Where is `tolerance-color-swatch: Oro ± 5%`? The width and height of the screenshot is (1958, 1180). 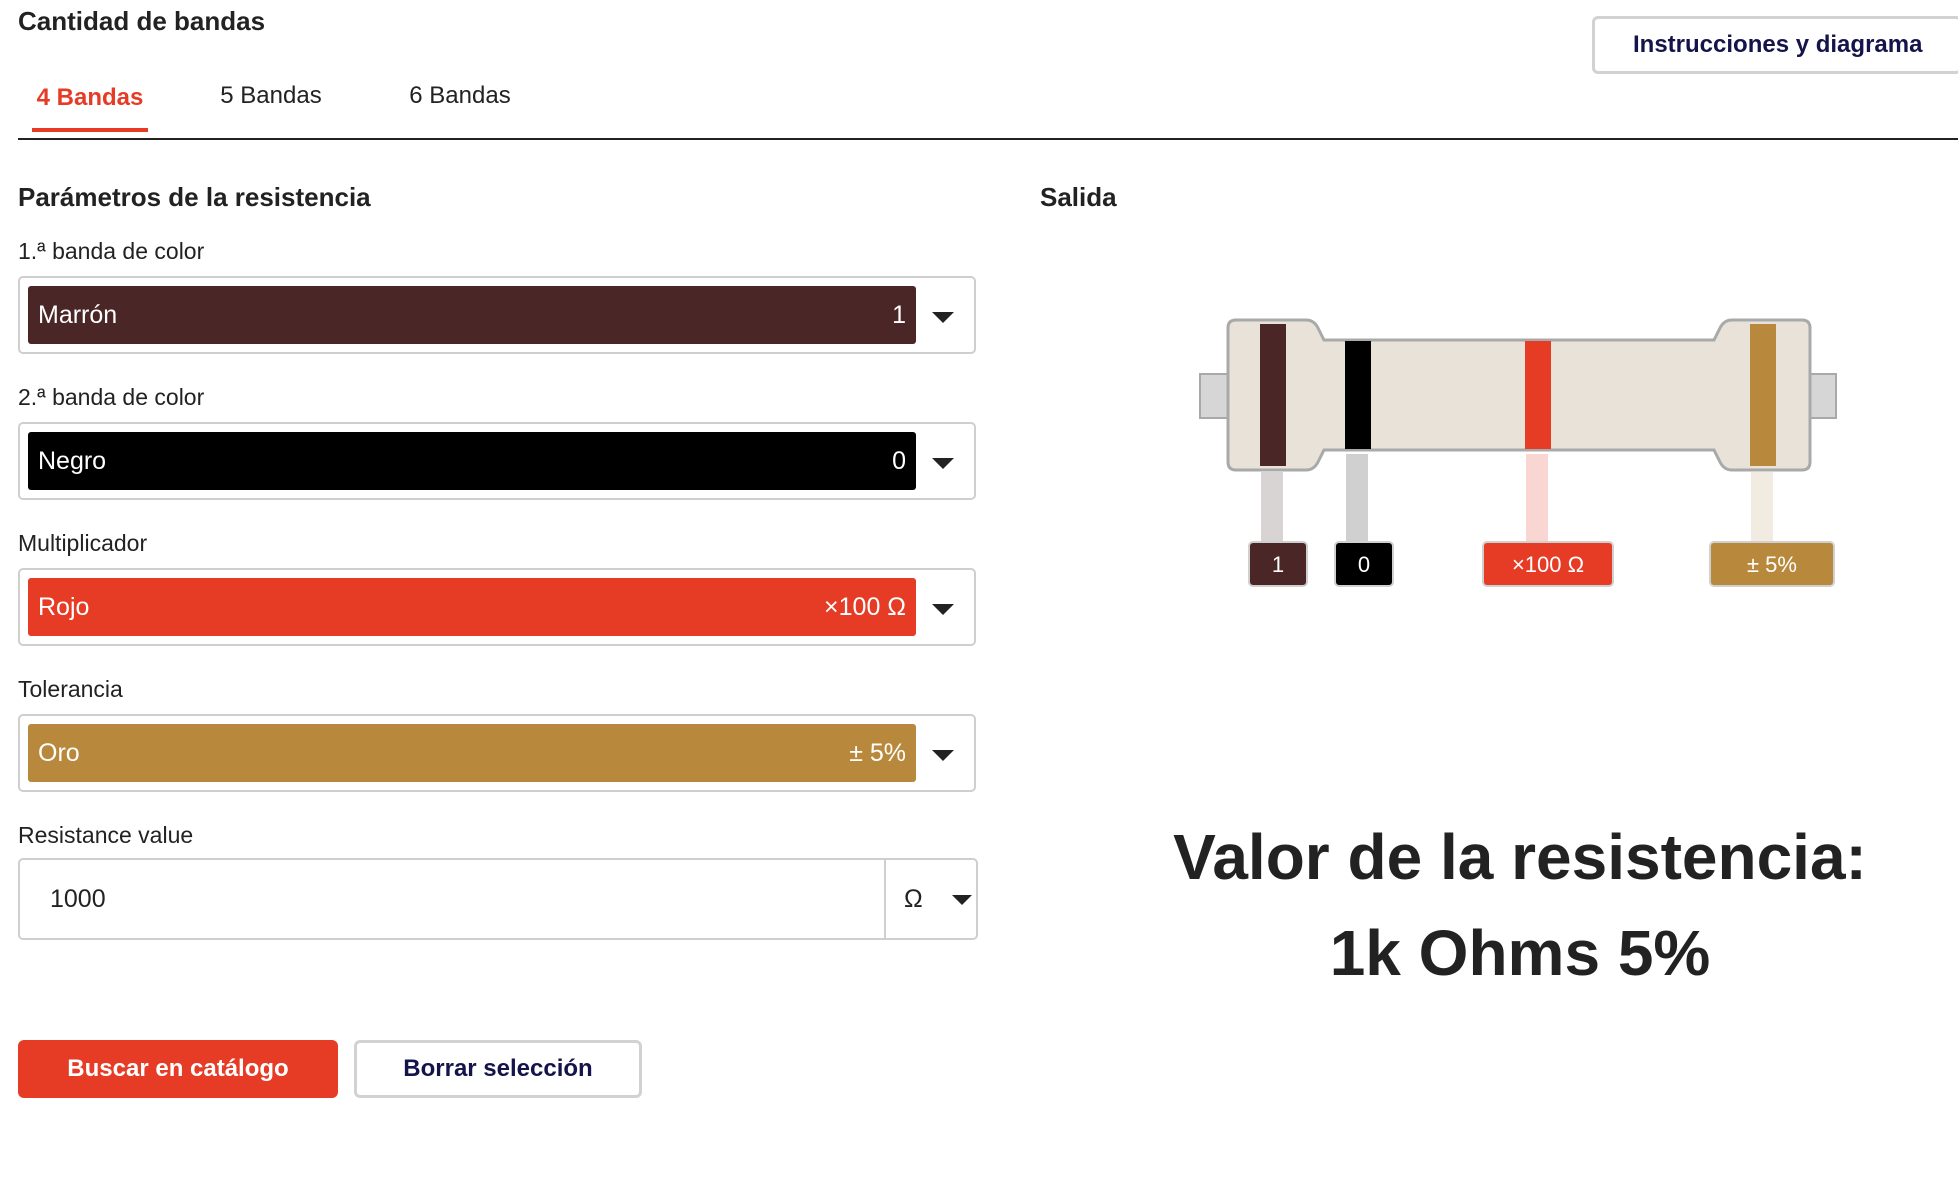 tolerance-color-swatch: Oro ± 5% is located at coordinates (472, 753).